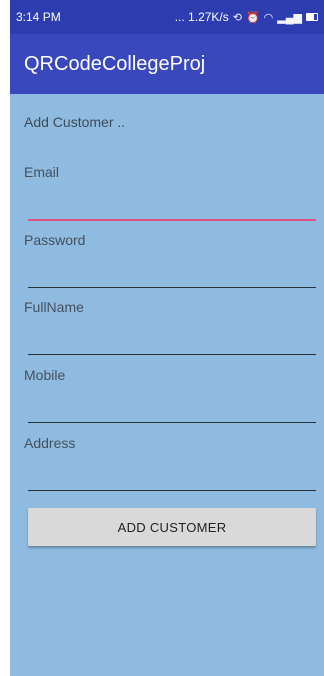 This screenshot has height=676, width=324. I want to click on mobile-field, so click(172, 409).